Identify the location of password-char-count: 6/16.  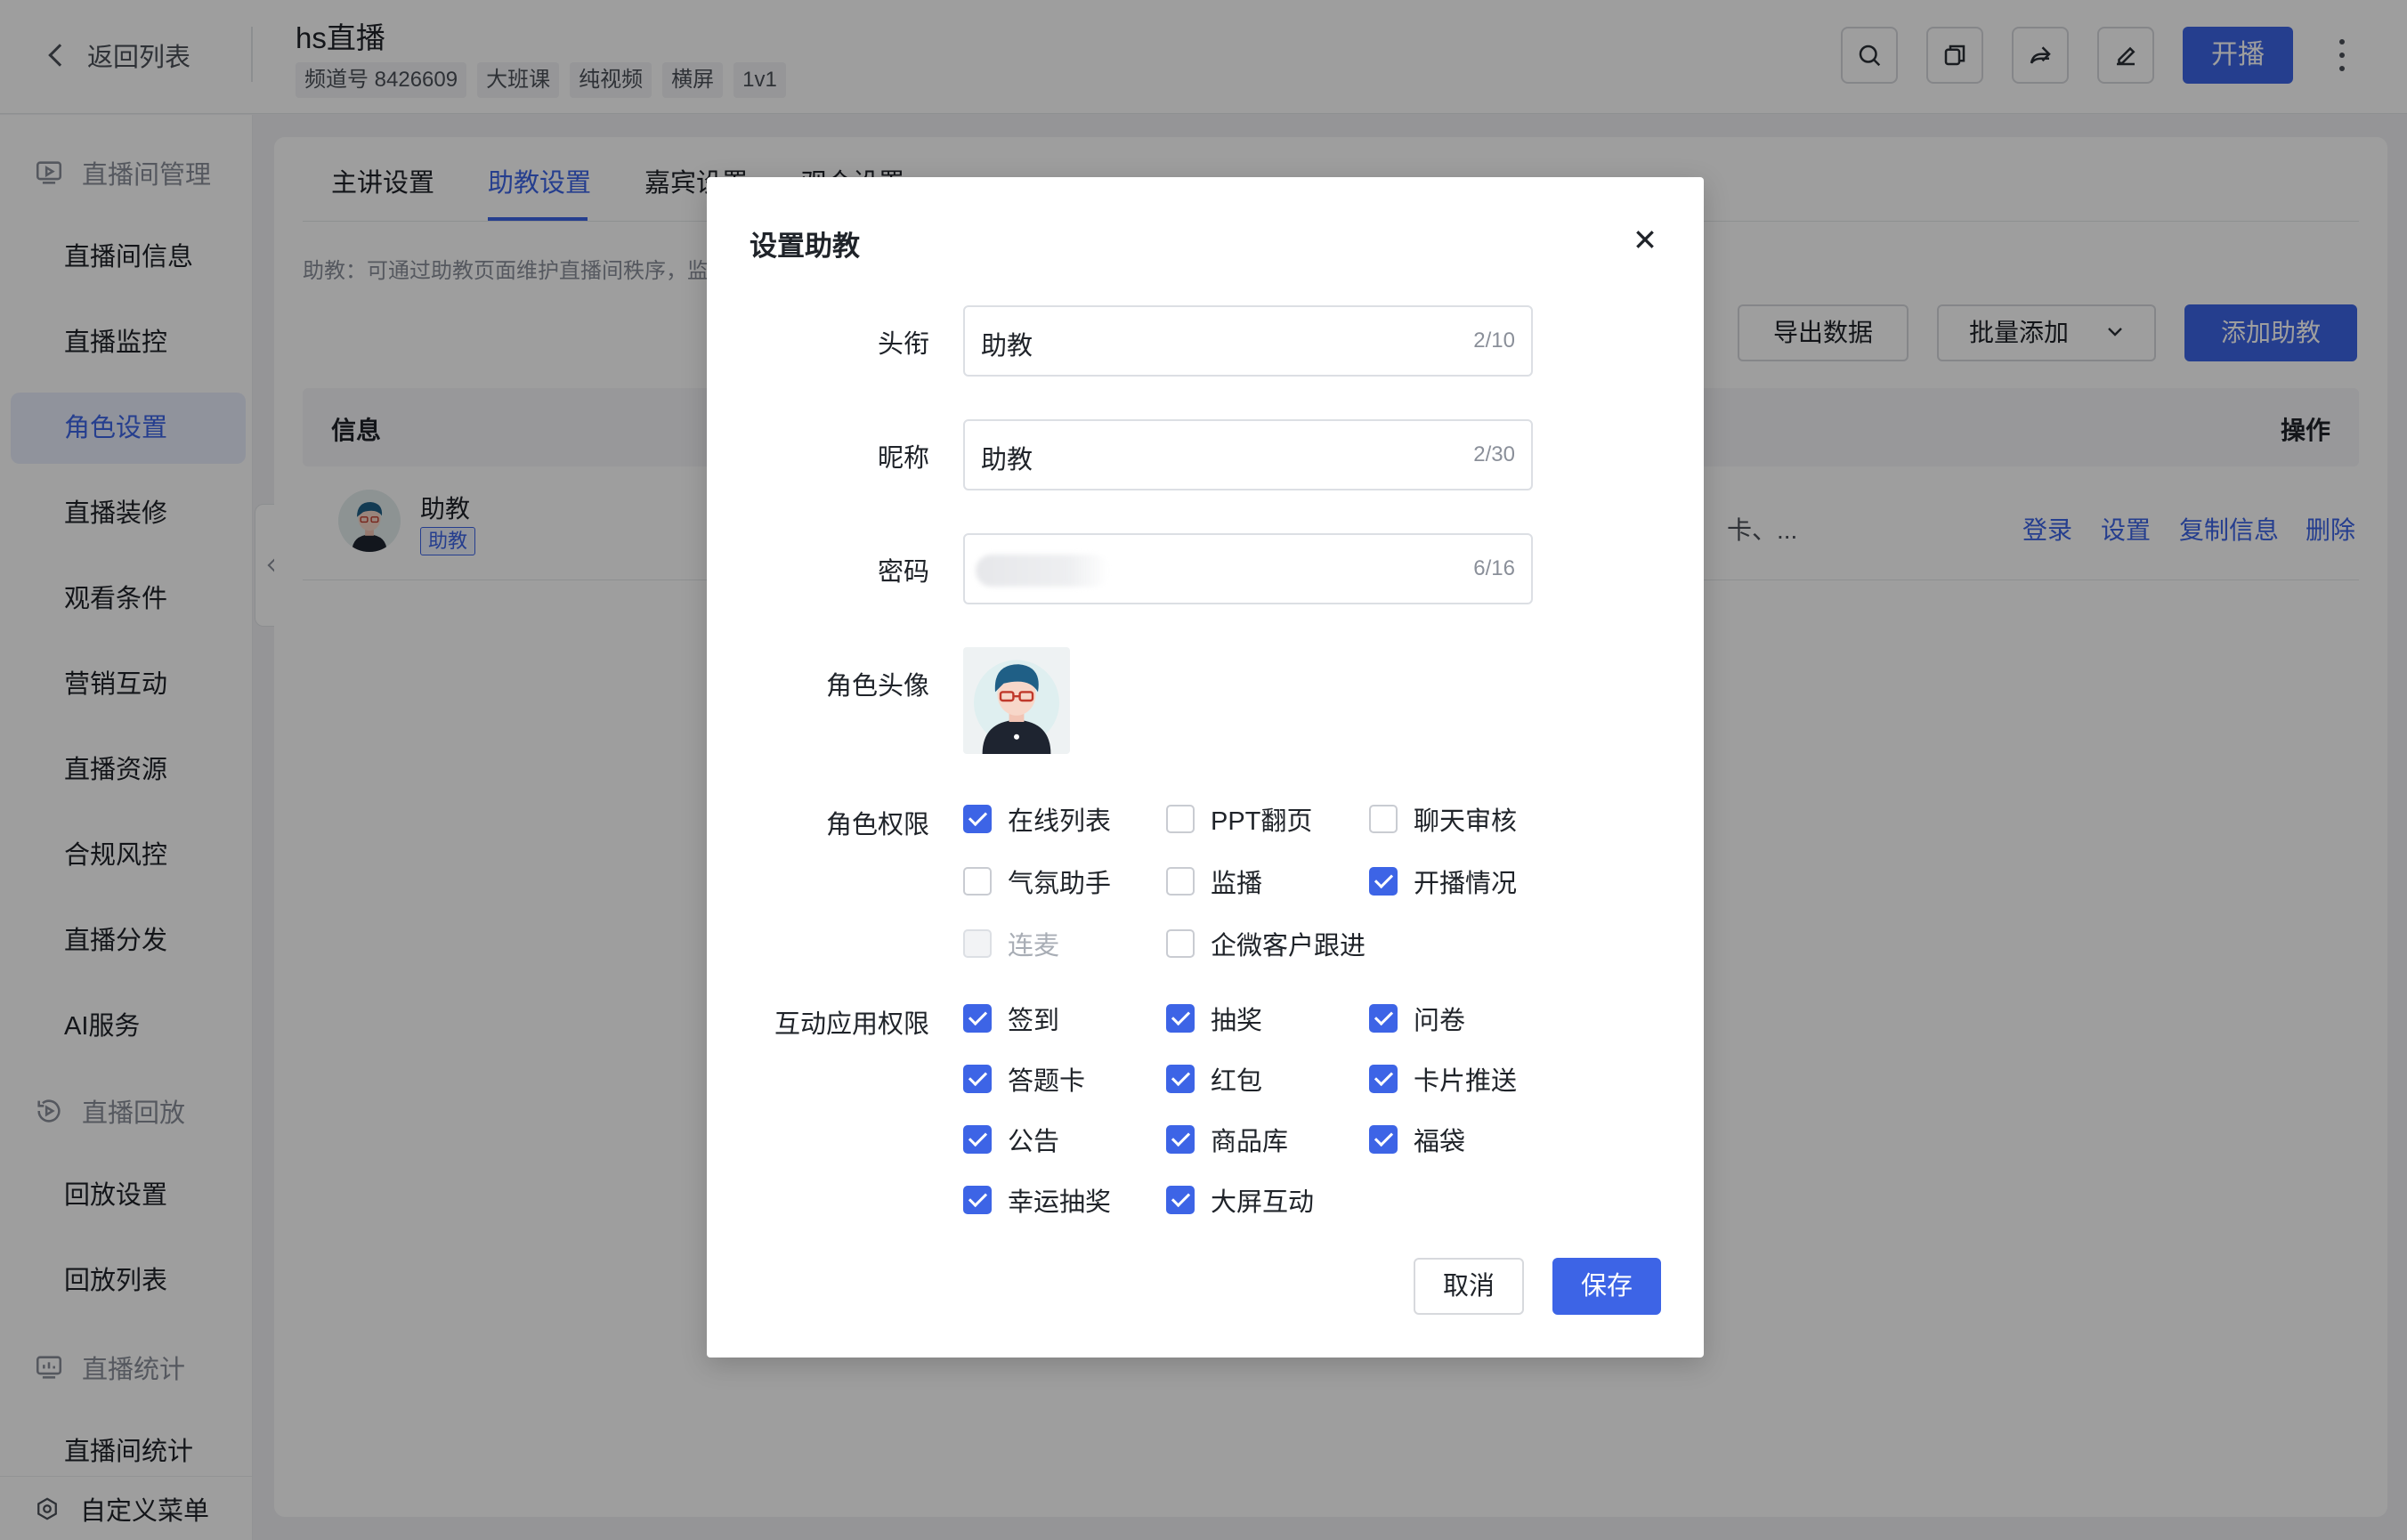
(1494, 568).